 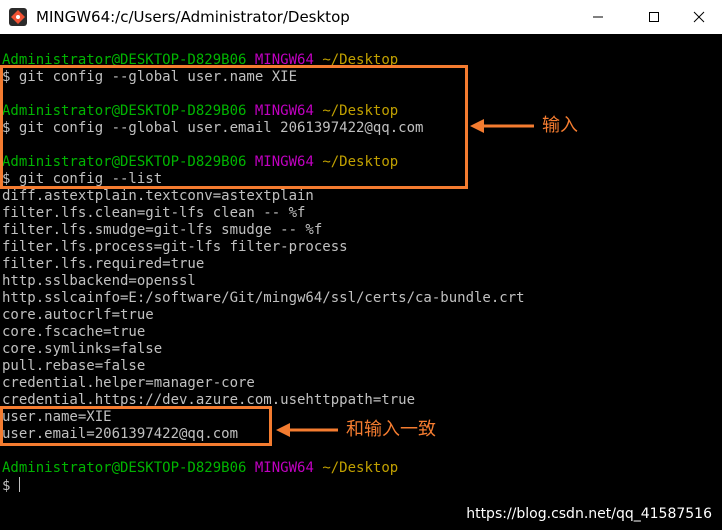 I want to click on window-title: MINGW64:/c/Users/Administrator/Desktop, so click(x=193, y=17).